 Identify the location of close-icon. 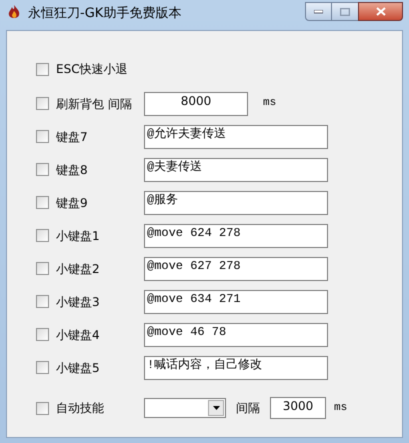
(381, 11).